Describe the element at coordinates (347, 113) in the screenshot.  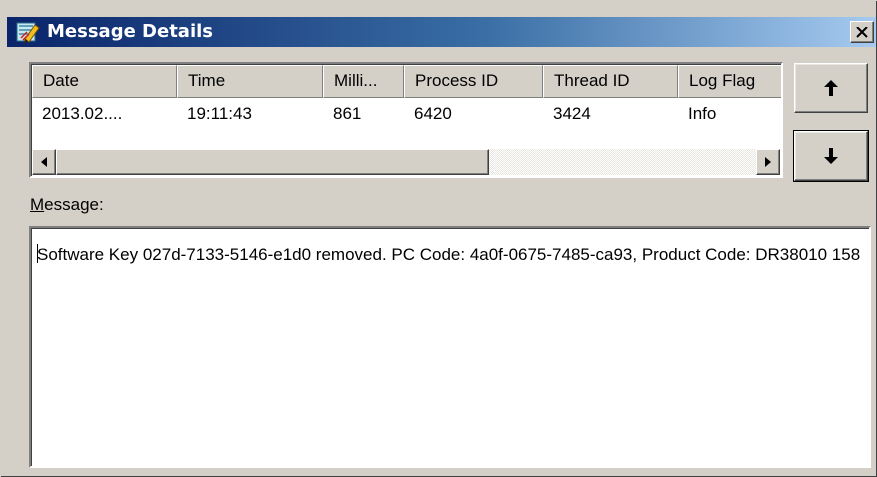
I see `cell-milliseconds: 861` at that location.